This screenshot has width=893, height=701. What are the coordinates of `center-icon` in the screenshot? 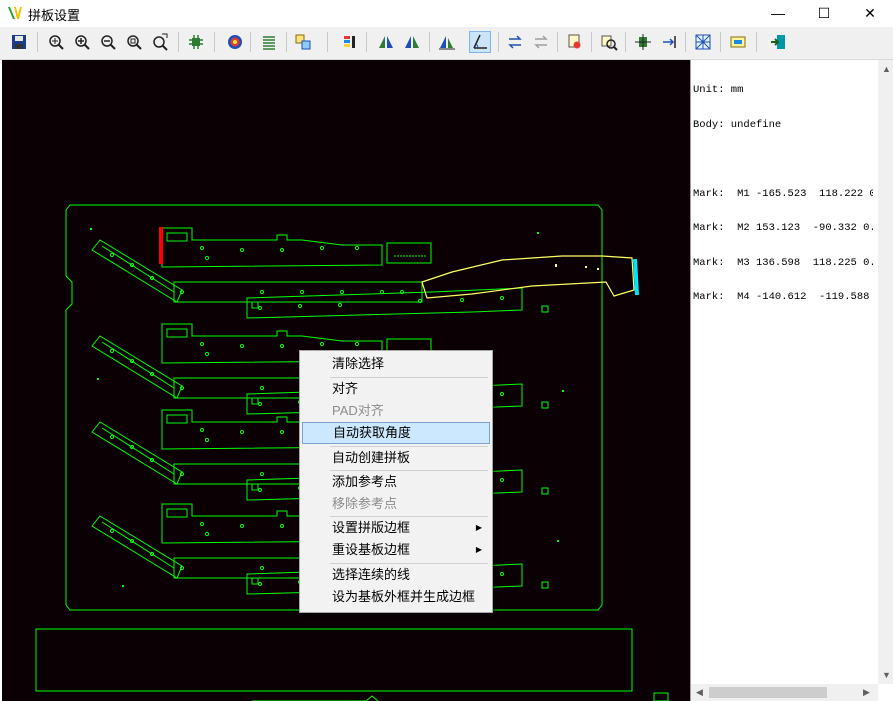 It's located at (643, 42).